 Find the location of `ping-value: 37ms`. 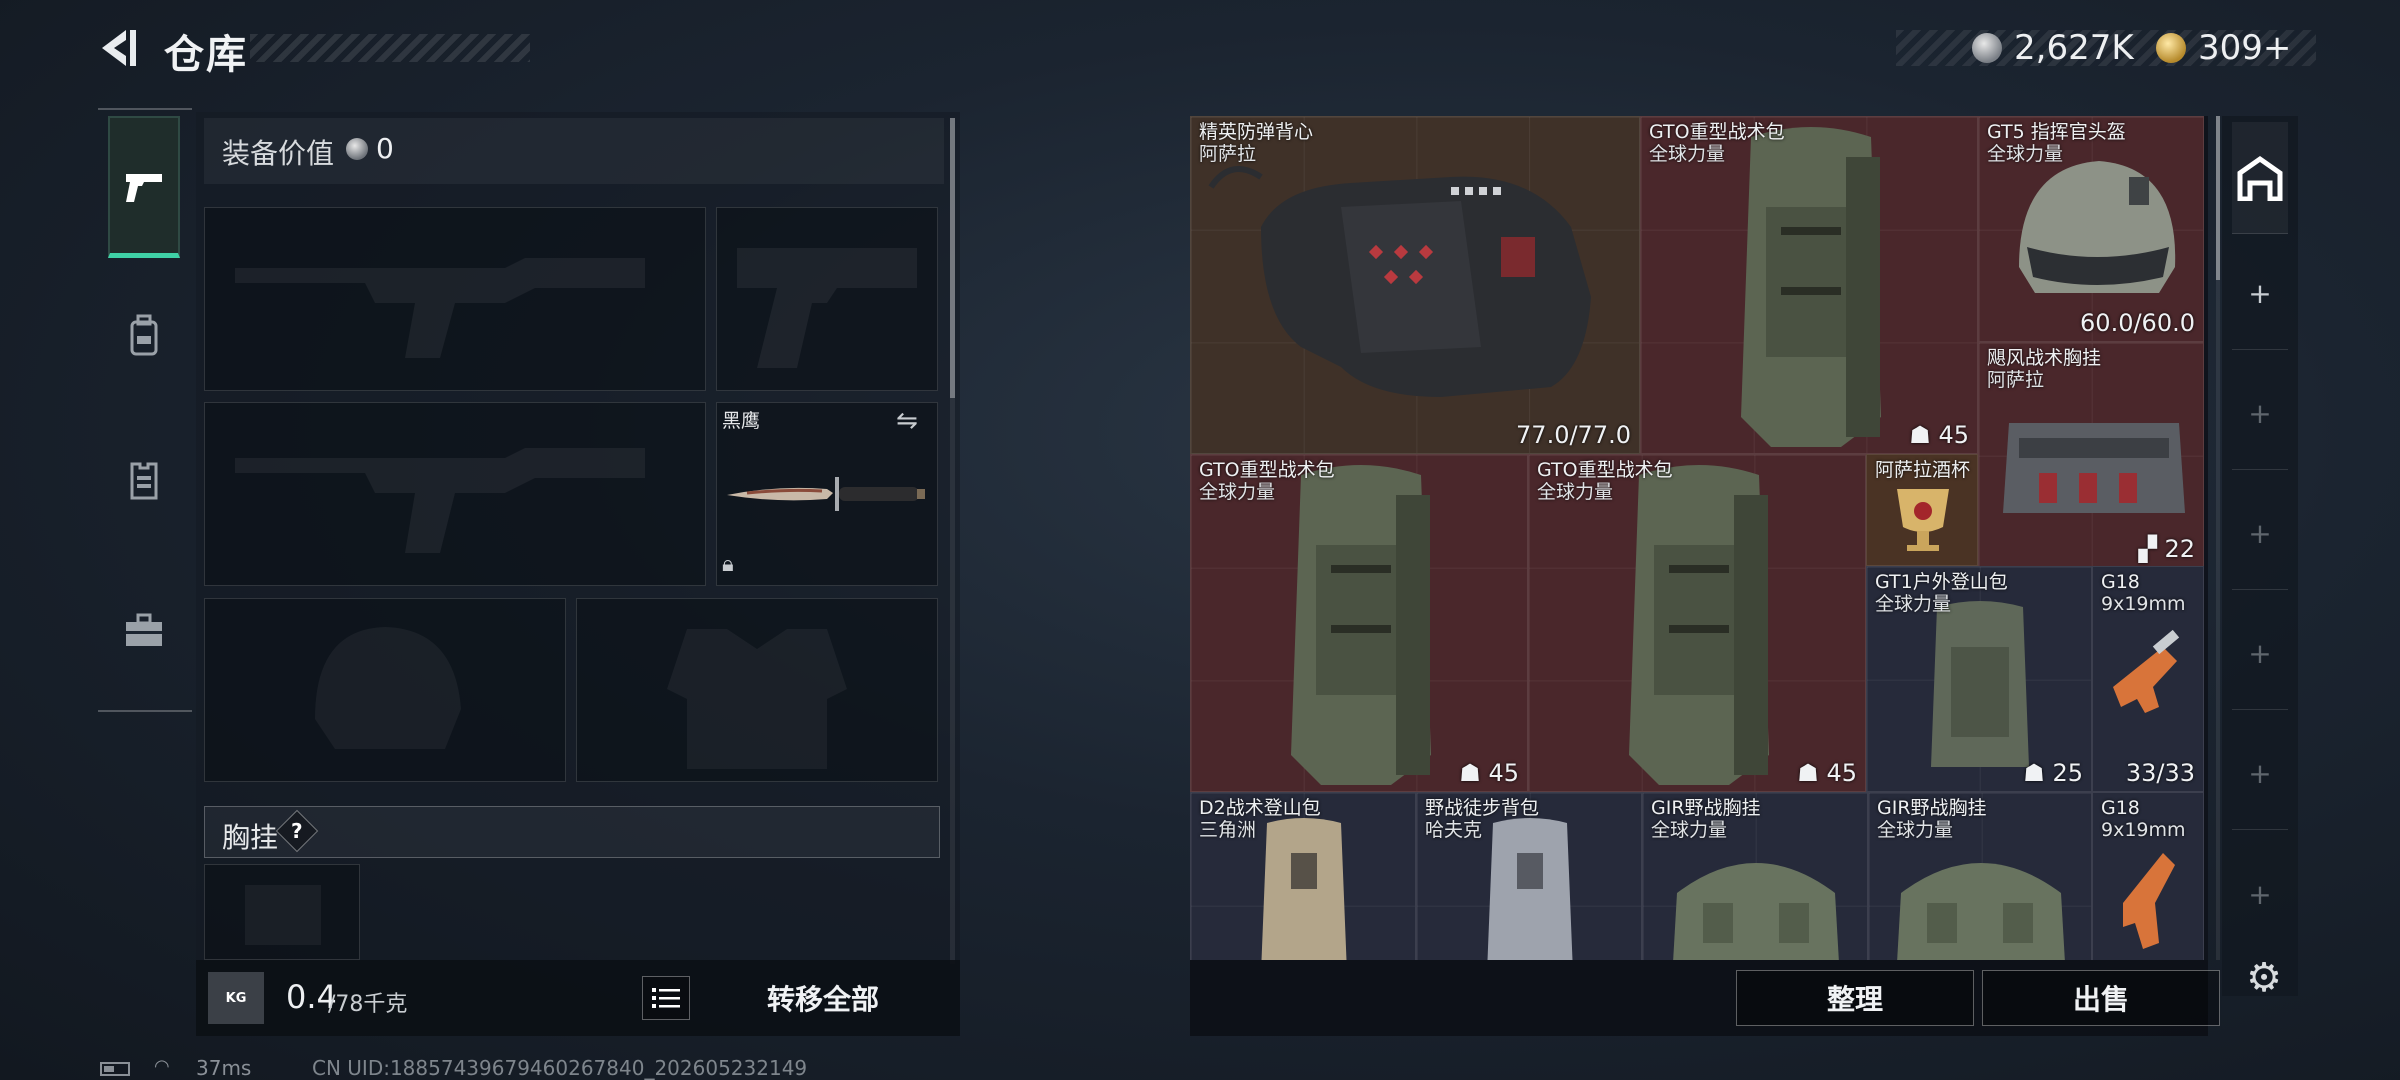

ping-value: 37ms is located at coordinates (224, 1068).